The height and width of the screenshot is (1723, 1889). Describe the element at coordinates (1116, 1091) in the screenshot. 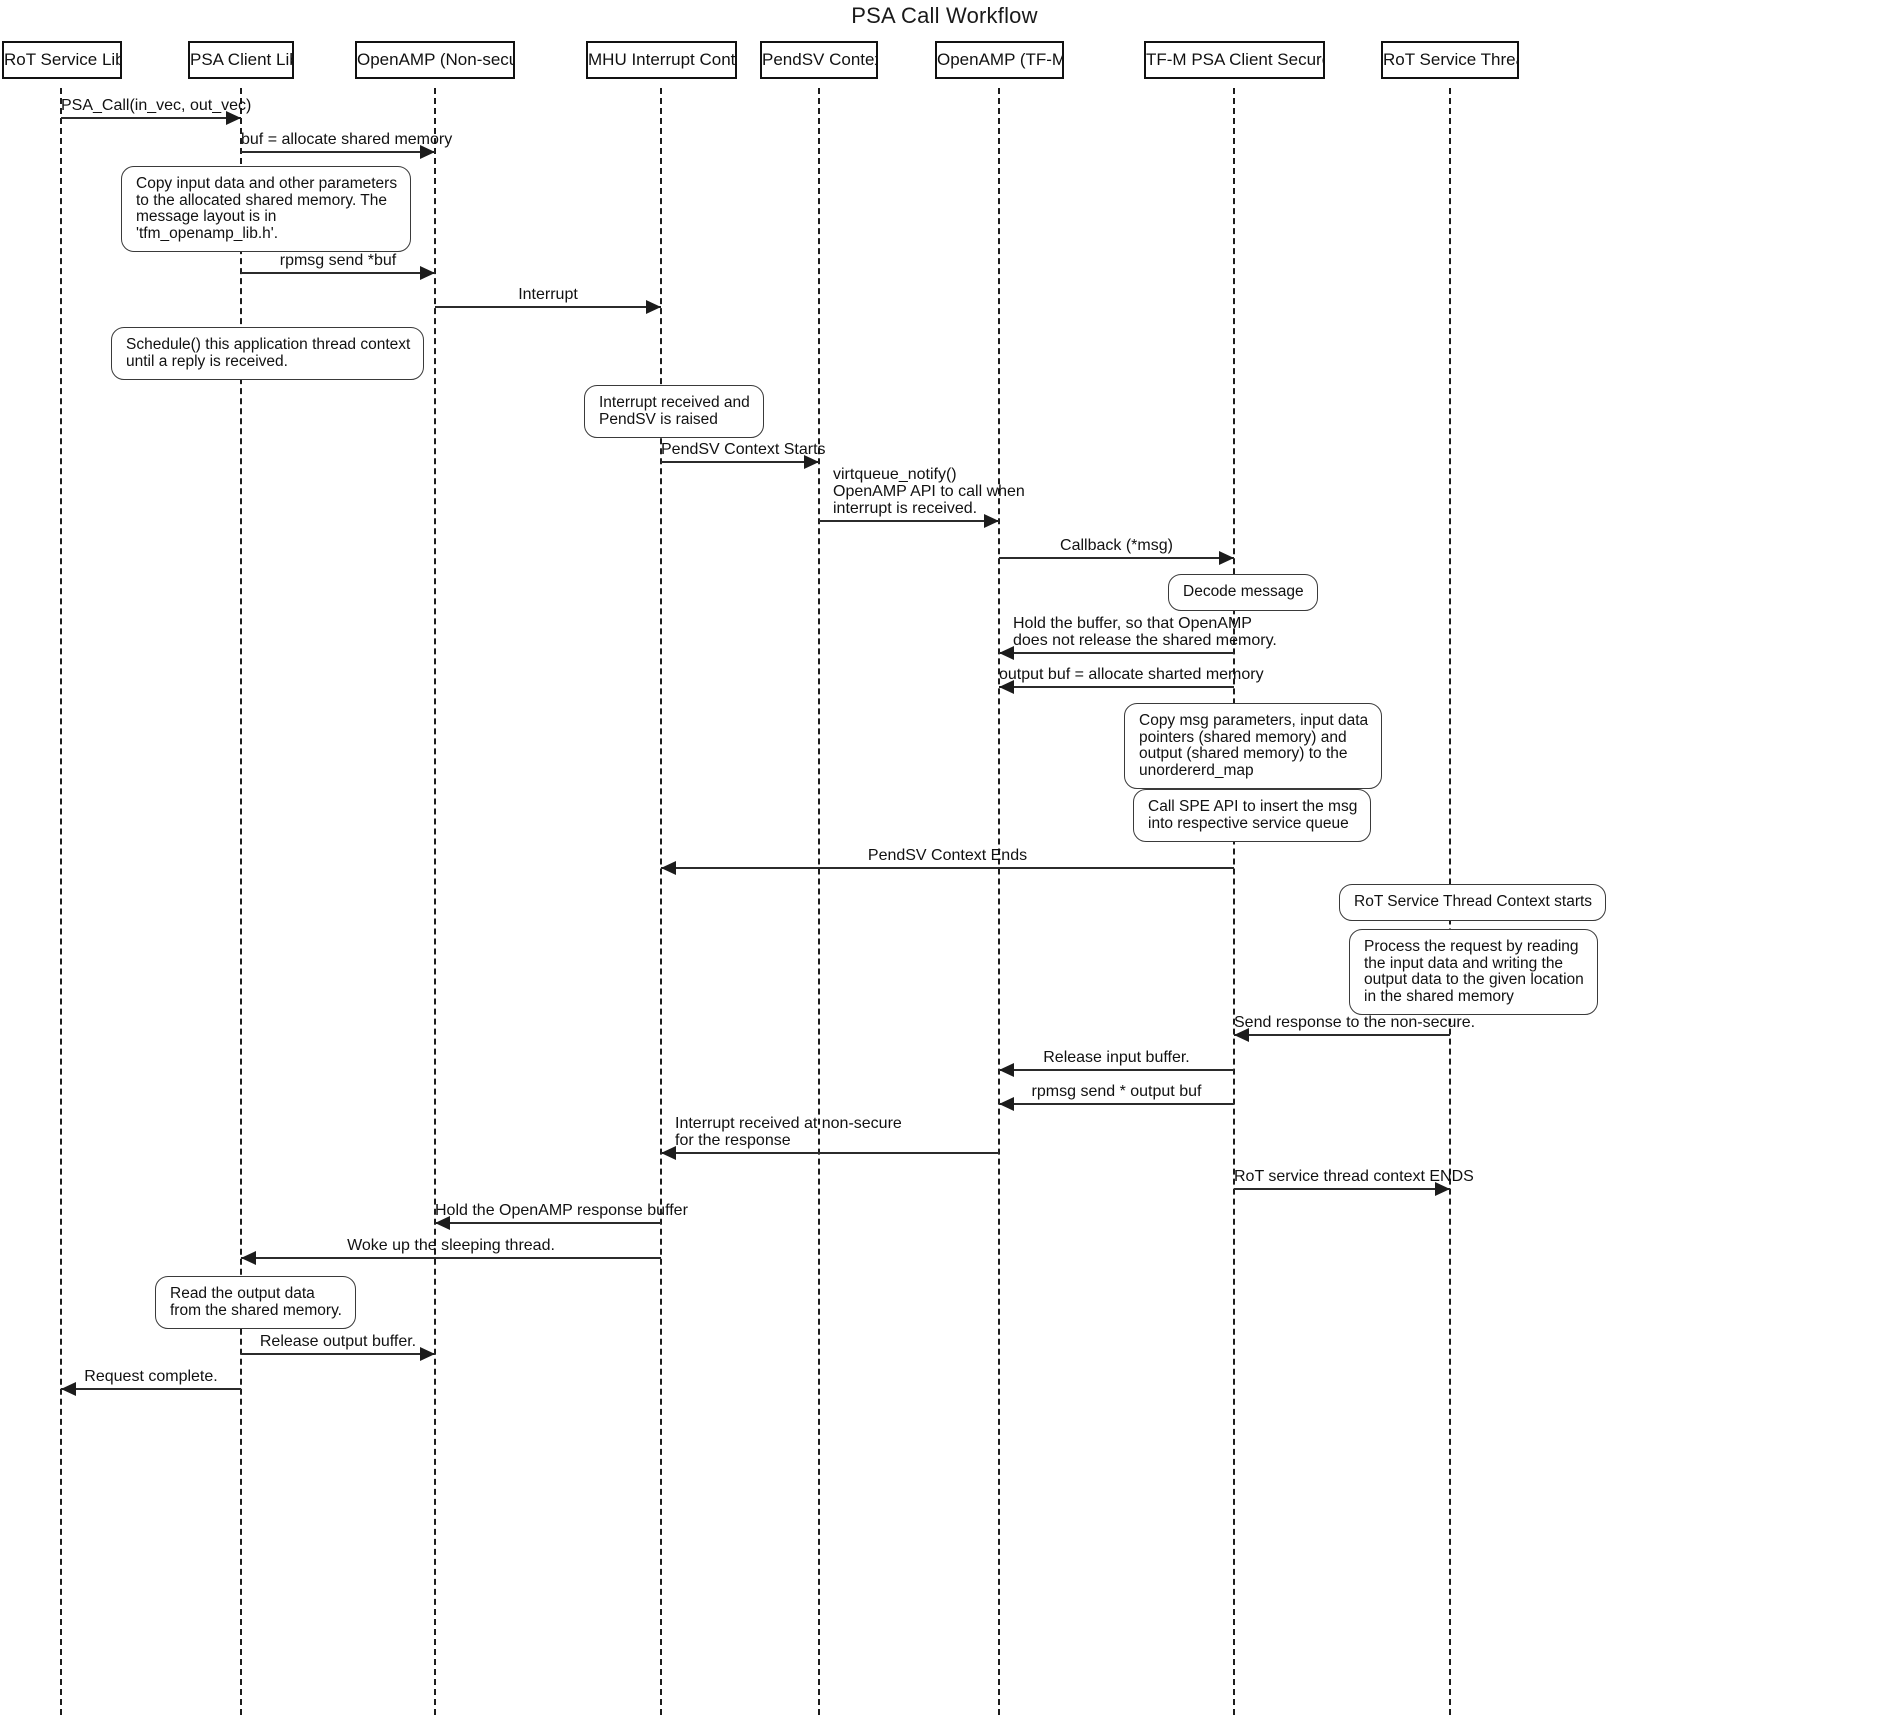

I see `message-label-rpmsg-send-output-buf: rpmsg send * output buf` at that location.